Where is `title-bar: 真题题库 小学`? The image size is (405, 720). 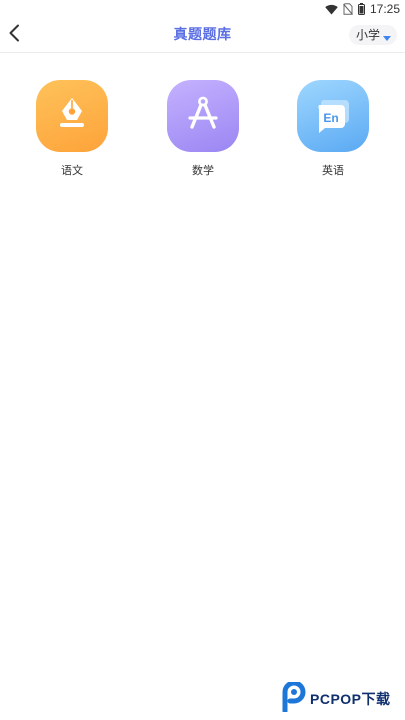 title-bar: 真题题库 小学 is located at coordinates (202, 35).